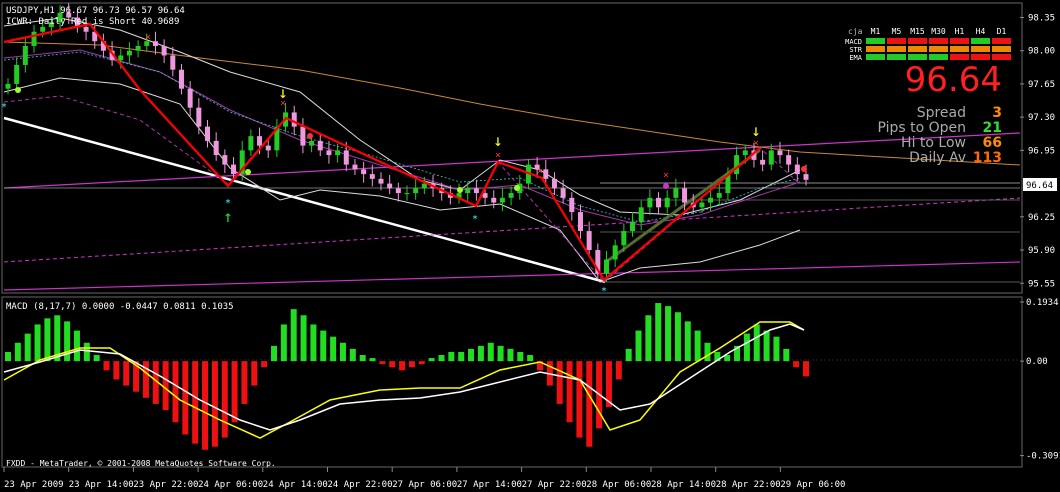  I want to click on time-tick-label: 24 Apr 22:00, so click(360, 485).